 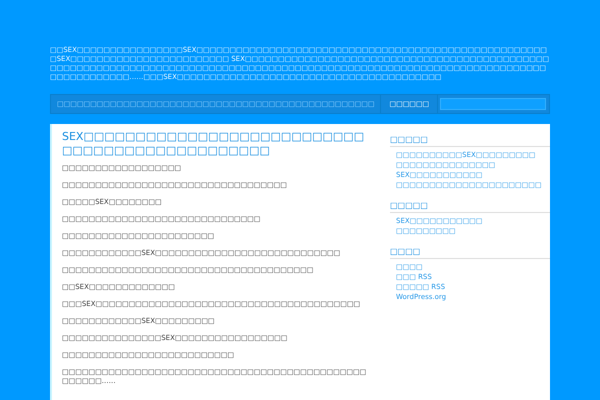 I want to click on search-field, so click(x=493, y=104).